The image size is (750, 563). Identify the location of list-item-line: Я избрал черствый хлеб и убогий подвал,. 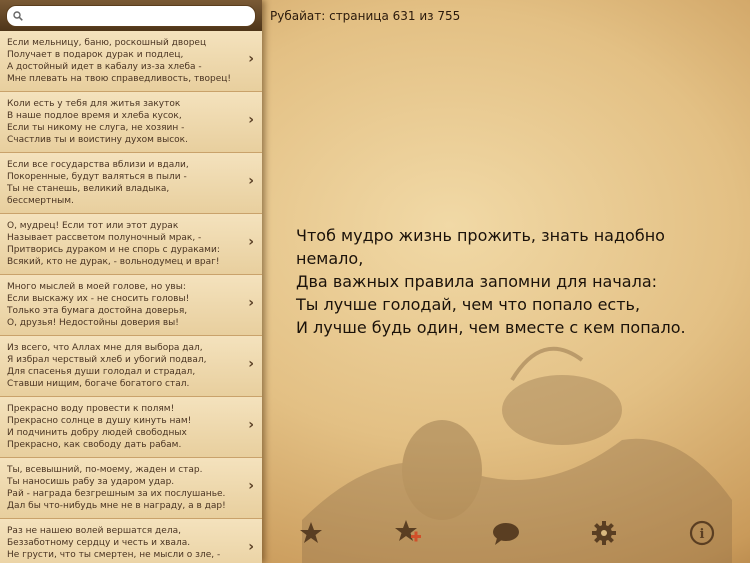
(107, 360).